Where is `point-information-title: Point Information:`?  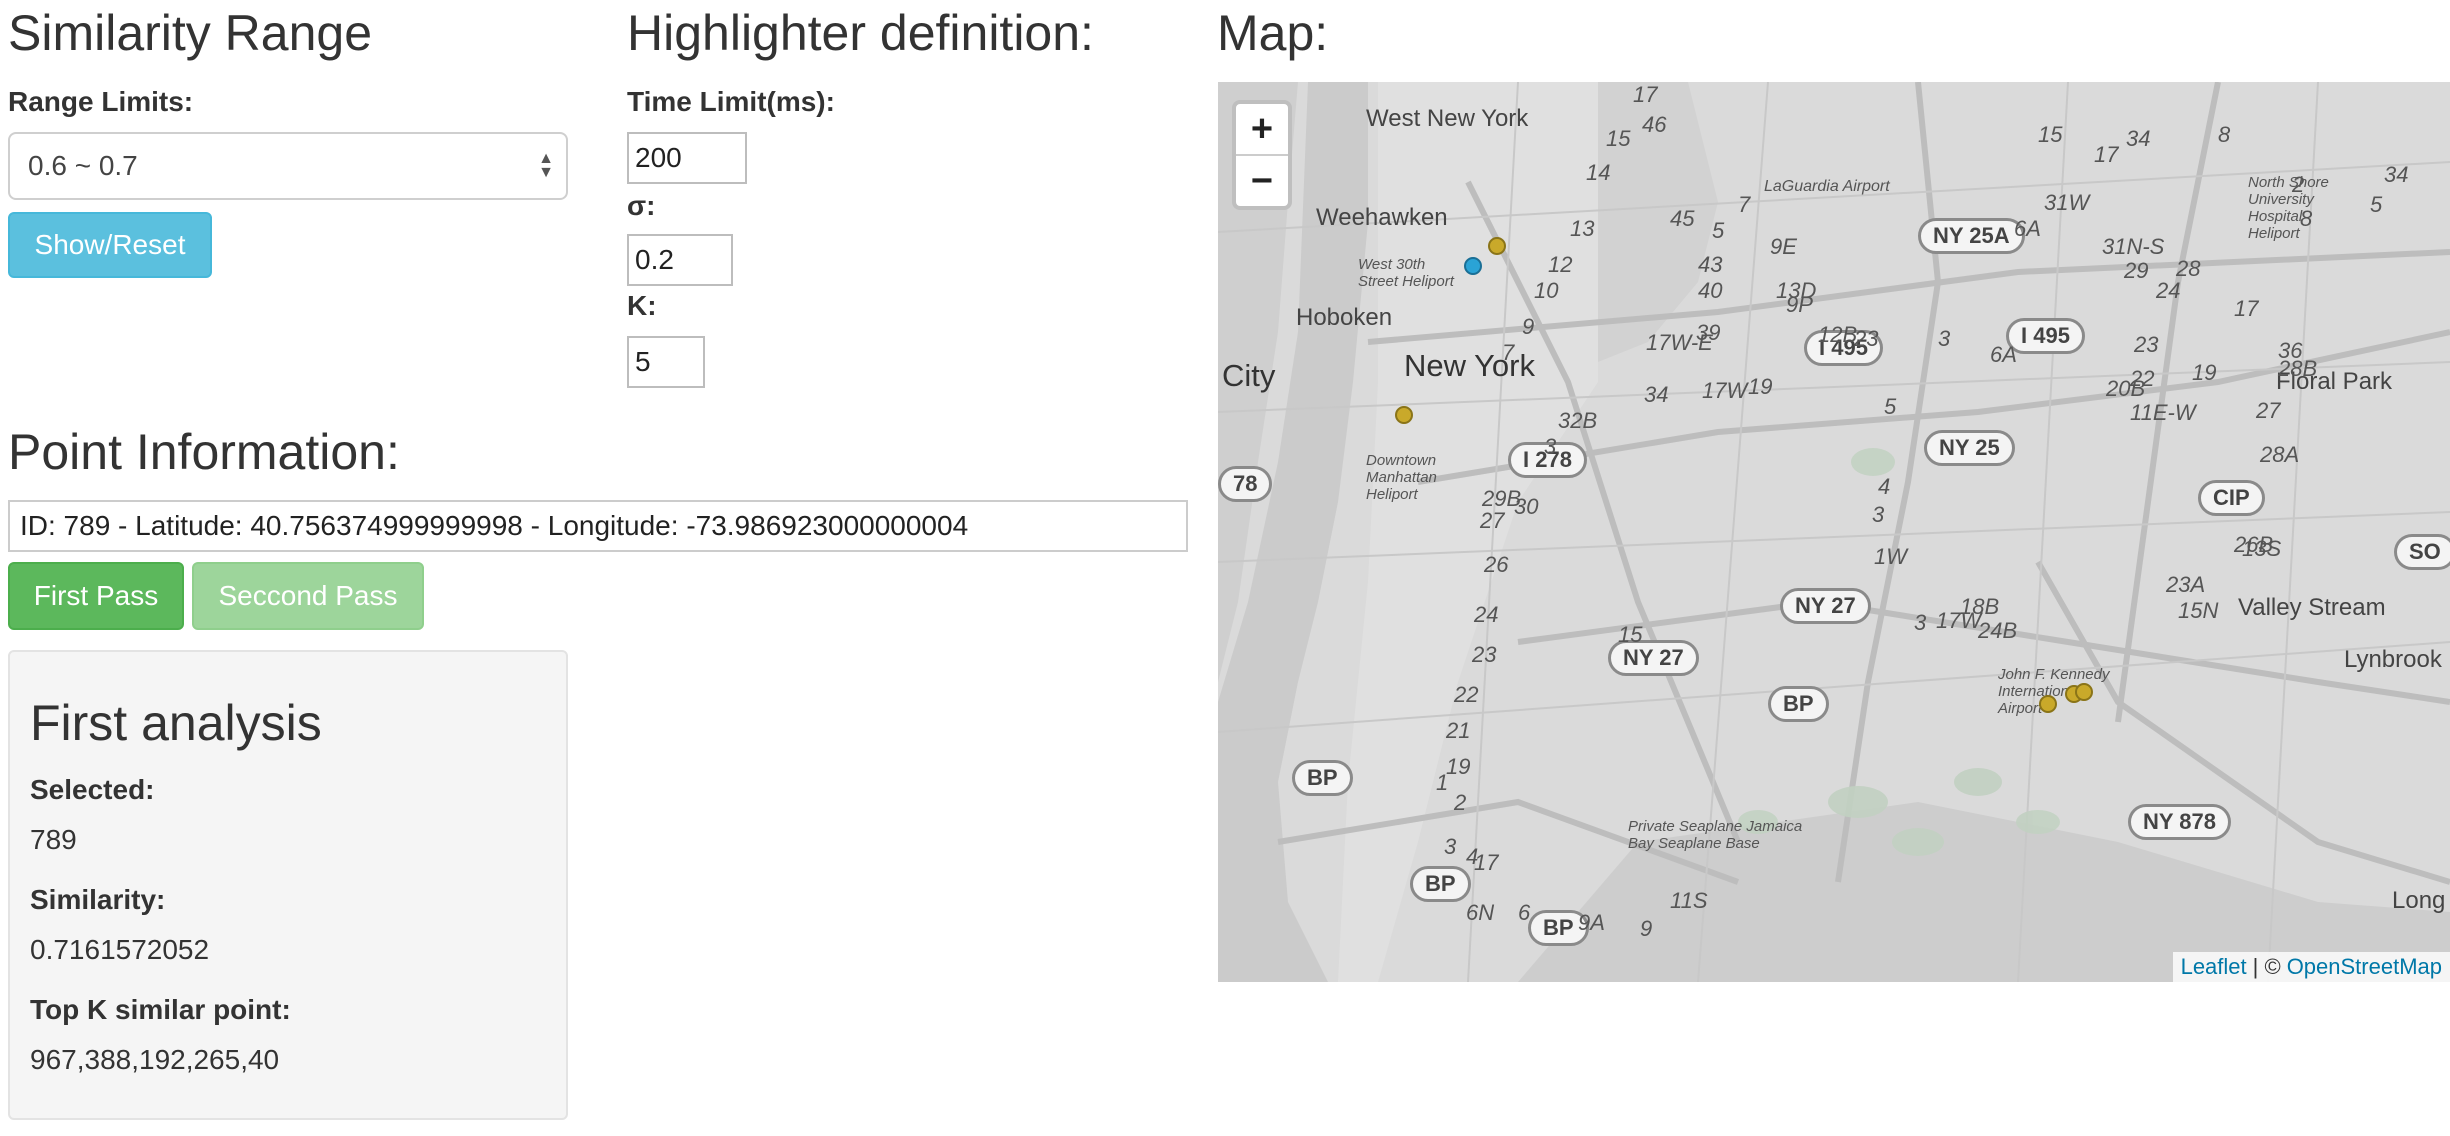 point-information-title: Point Information: is located at coordinates (204, 452).